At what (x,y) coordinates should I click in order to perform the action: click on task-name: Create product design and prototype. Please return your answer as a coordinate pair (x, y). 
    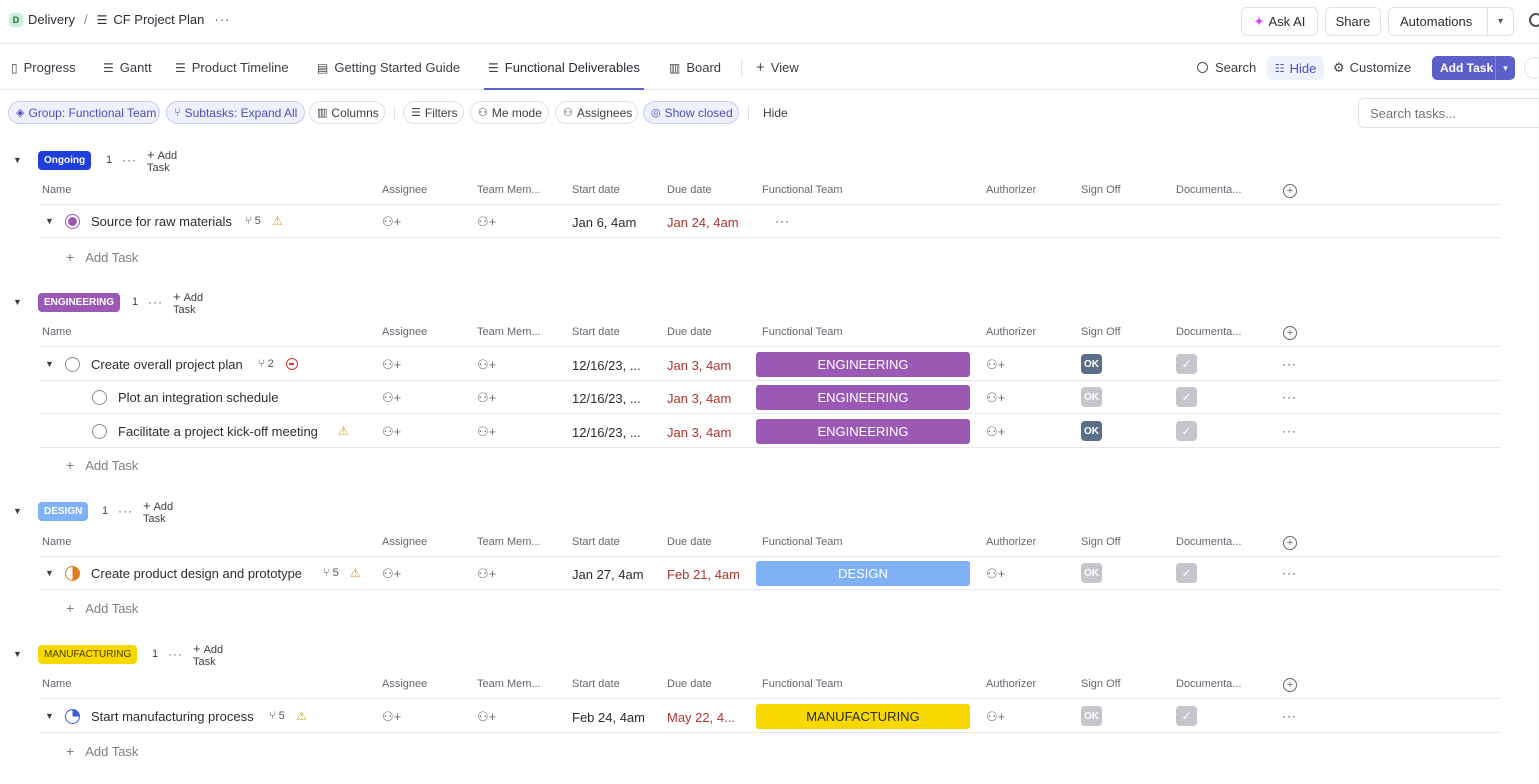
    Looking at the image, I should click on (196, 573).